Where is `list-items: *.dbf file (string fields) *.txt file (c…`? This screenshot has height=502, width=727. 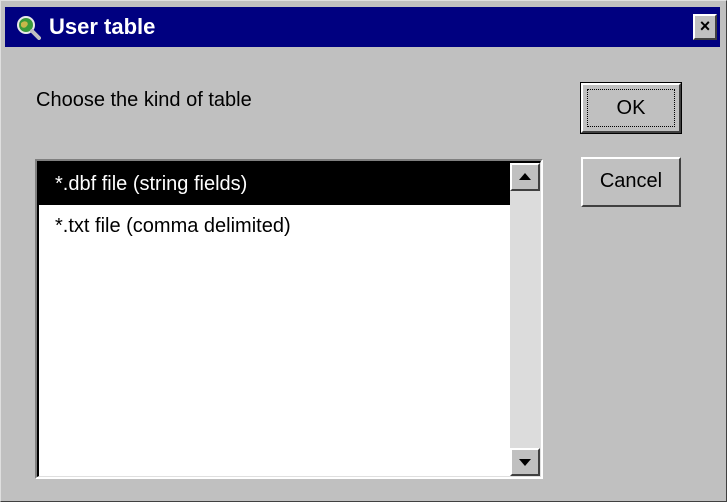
list-items: *.dbf file (string fields) *.txt file (c… is located at coordinates (275, 205).